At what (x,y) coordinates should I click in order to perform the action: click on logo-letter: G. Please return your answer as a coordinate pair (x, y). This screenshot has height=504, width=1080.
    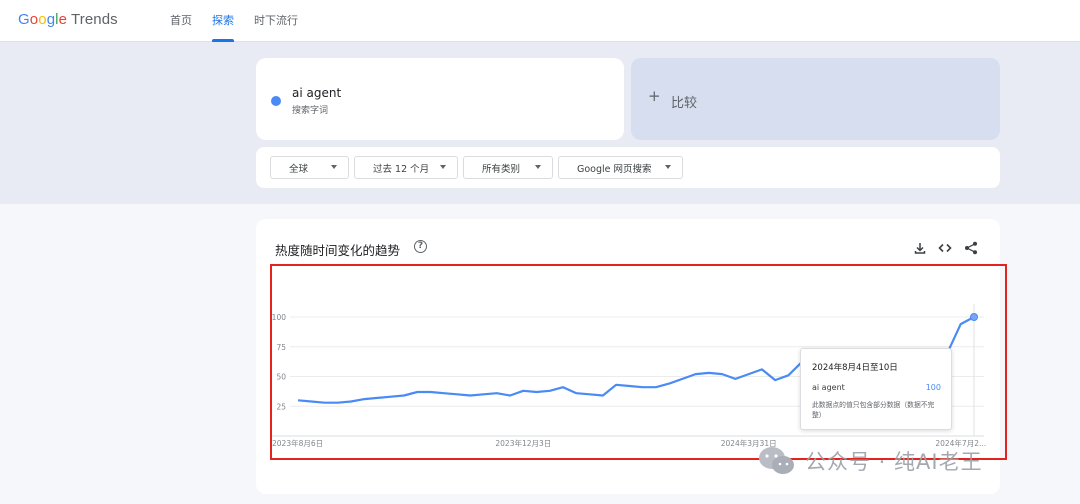
    Looking at the image, I should click on (24, 19).